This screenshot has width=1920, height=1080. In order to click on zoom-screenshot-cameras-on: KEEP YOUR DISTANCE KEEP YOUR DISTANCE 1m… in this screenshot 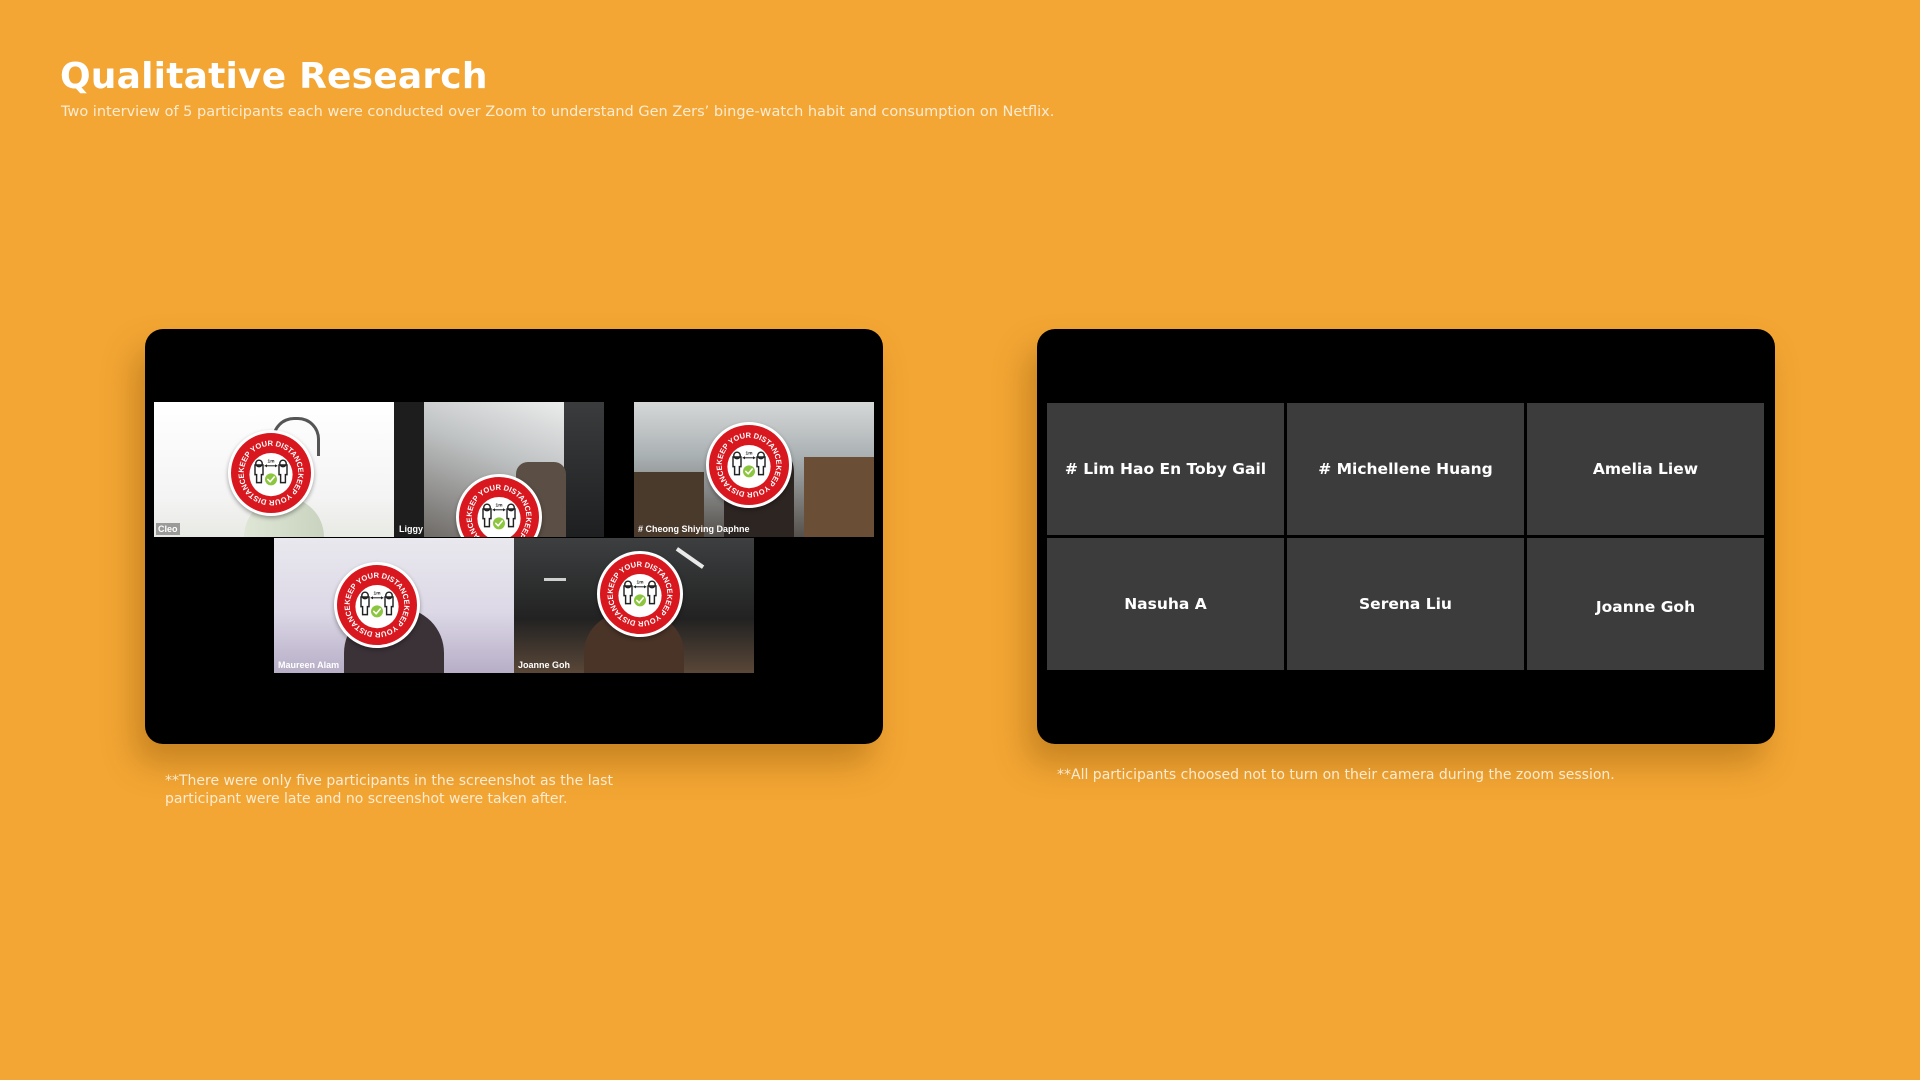, I will do `click(514, 536)`.